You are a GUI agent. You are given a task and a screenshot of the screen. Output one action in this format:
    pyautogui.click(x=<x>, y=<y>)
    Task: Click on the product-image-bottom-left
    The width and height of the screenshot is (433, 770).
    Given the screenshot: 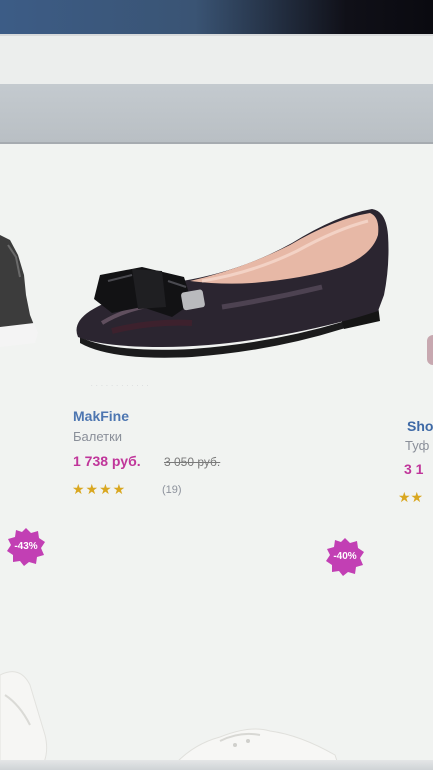 What is the action you would take?
    pyautogui.click(x=27, y=717)
    